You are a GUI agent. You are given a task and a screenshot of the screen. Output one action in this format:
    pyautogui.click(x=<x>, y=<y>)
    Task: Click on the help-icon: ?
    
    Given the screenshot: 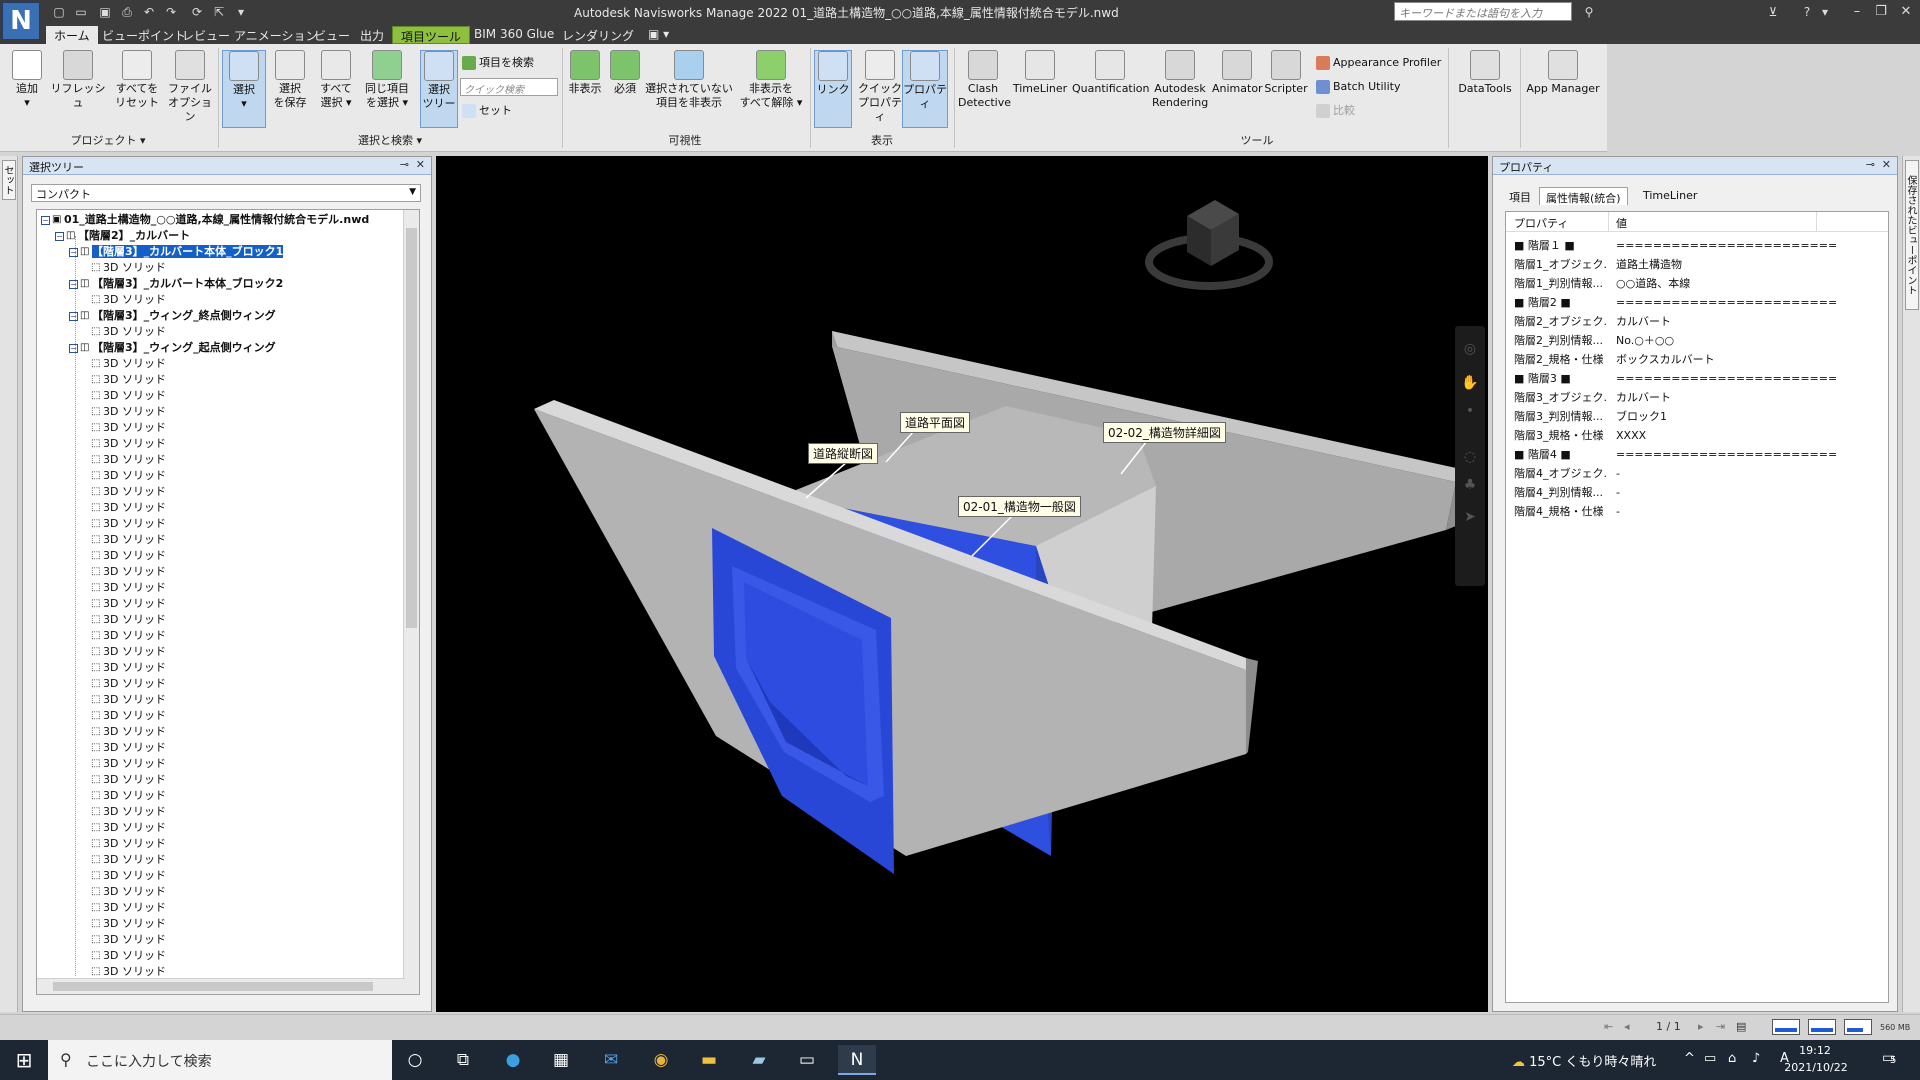 What is the action you would take?
    pyautogui.click(x=1807, y=12)
    